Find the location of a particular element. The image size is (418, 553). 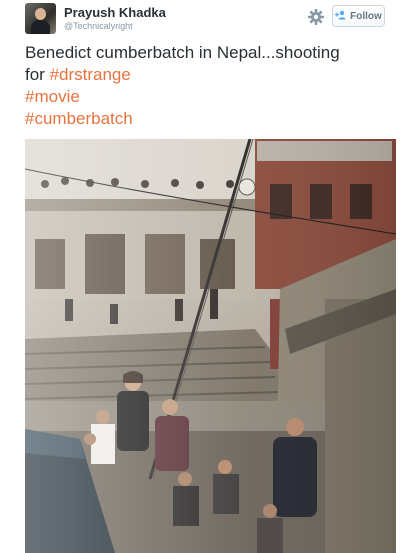

follow-label: Follow is located at coordinates (366, 16).